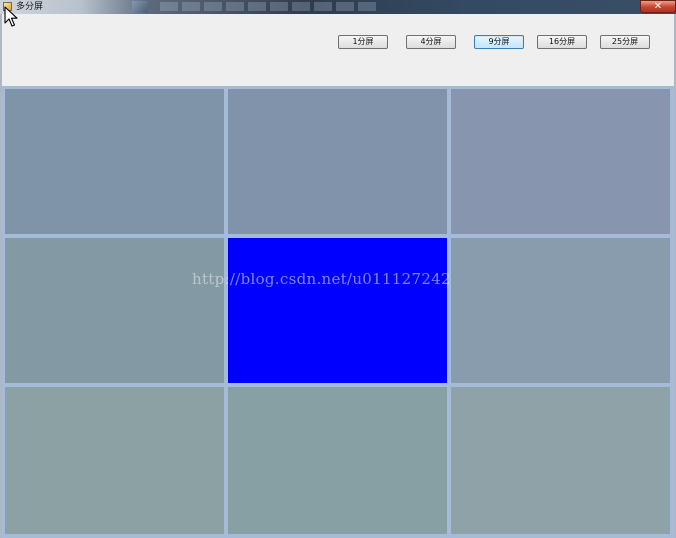  Describe the element at coordinates (625, 42) in the screenshot. I see `split-25-button: 25分屏` at that location.